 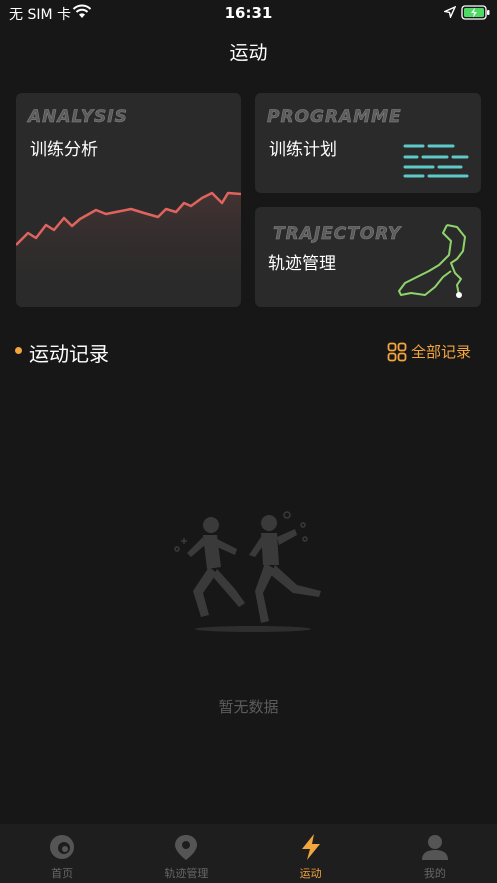 What do you see at coordinates (247, 571) in the screenshot?
I see `runners-illustration` at bounding box center [247, 571].